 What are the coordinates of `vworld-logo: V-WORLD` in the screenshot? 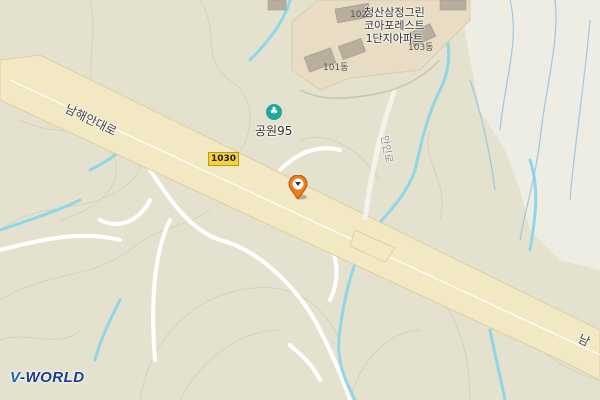 It's located at (47, 377).